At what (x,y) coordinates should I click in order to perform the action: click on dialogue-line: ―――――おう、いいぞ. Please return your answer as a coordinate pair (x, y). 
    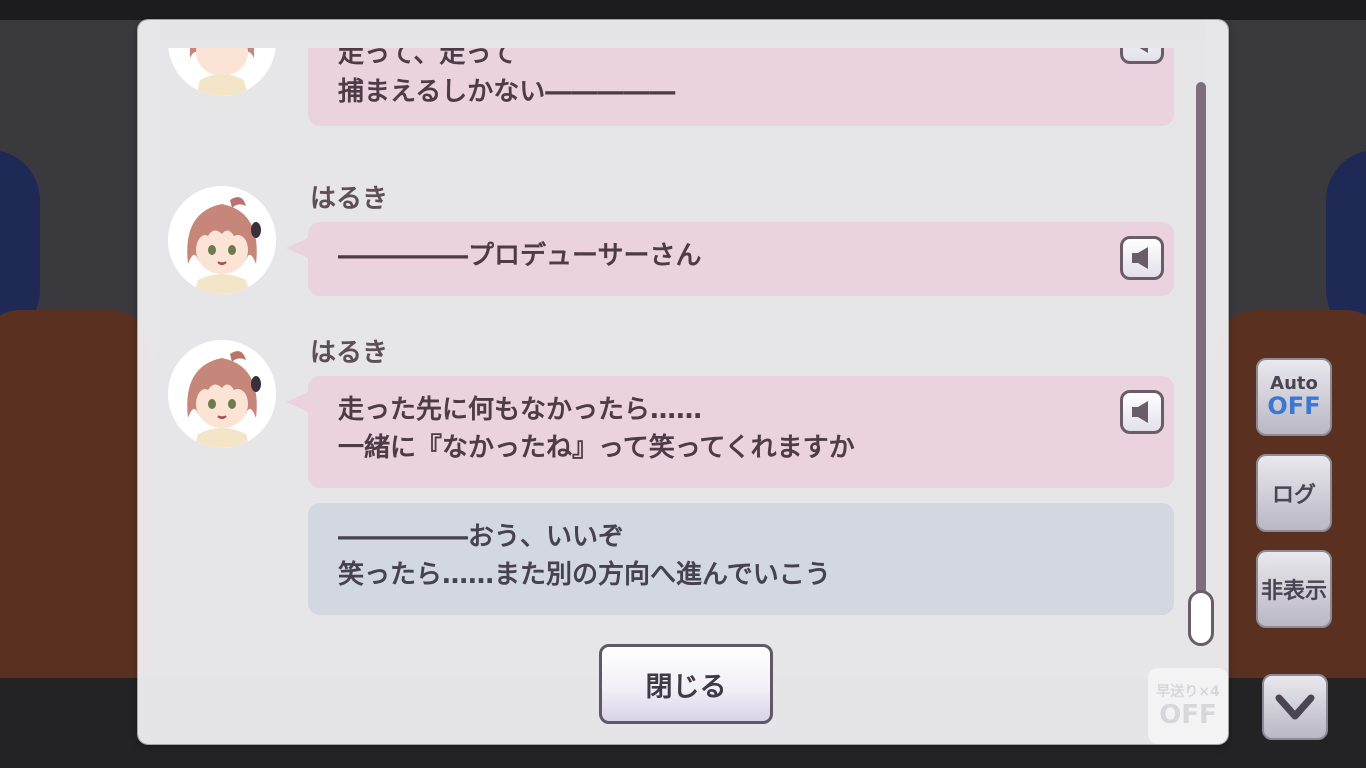
    Looking at the image, I should click on (481, 537).